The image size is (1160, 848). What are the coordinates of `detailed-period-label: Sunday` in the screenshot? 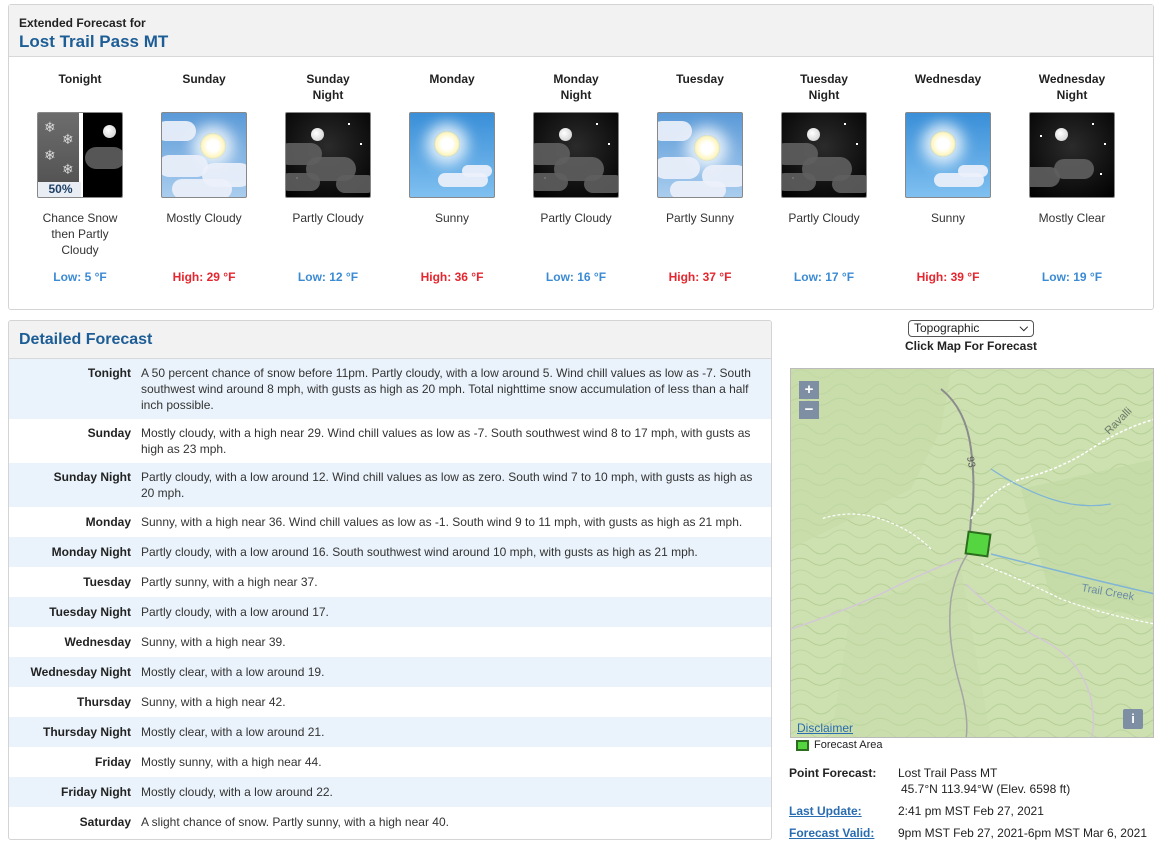 It's located at (109, 433).